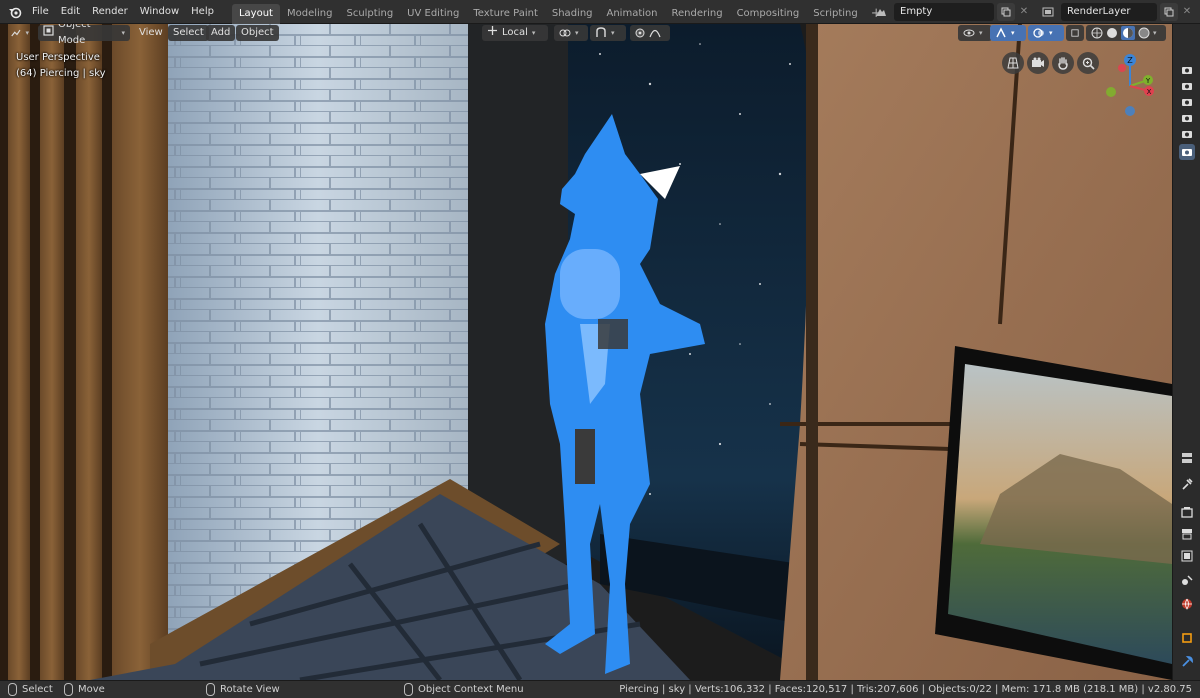 This screenshot has width=1200, height=698. I want to click on object-mode-dropdown: Object Mode ▾, so click(84, 35).